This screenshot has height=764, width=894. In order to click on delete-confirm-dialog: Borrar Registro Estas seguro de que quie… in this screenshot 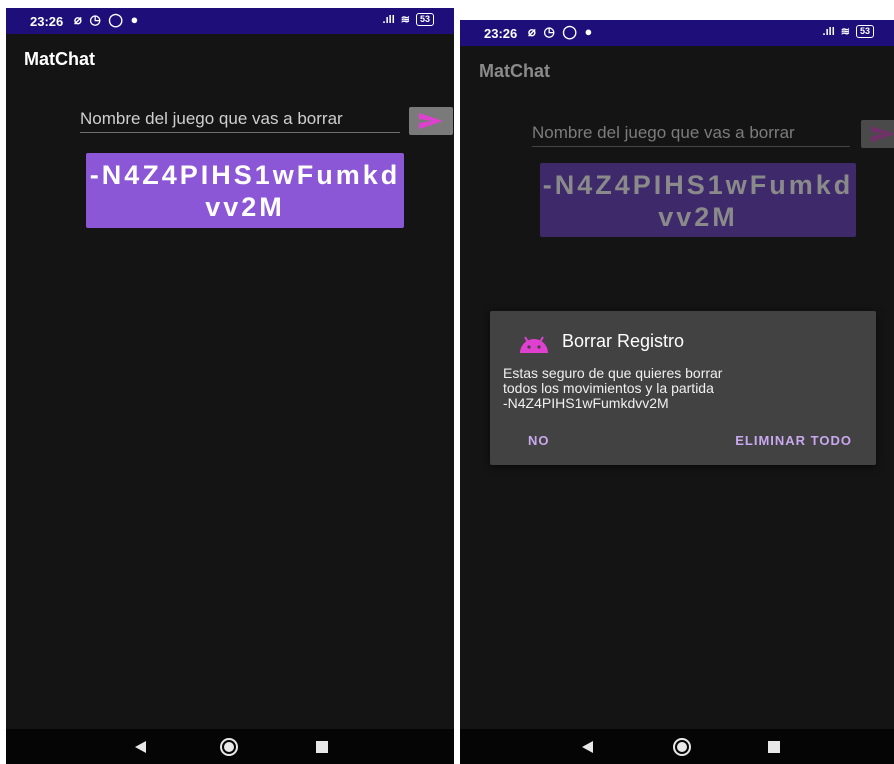, I will do `click(683, 388)`.